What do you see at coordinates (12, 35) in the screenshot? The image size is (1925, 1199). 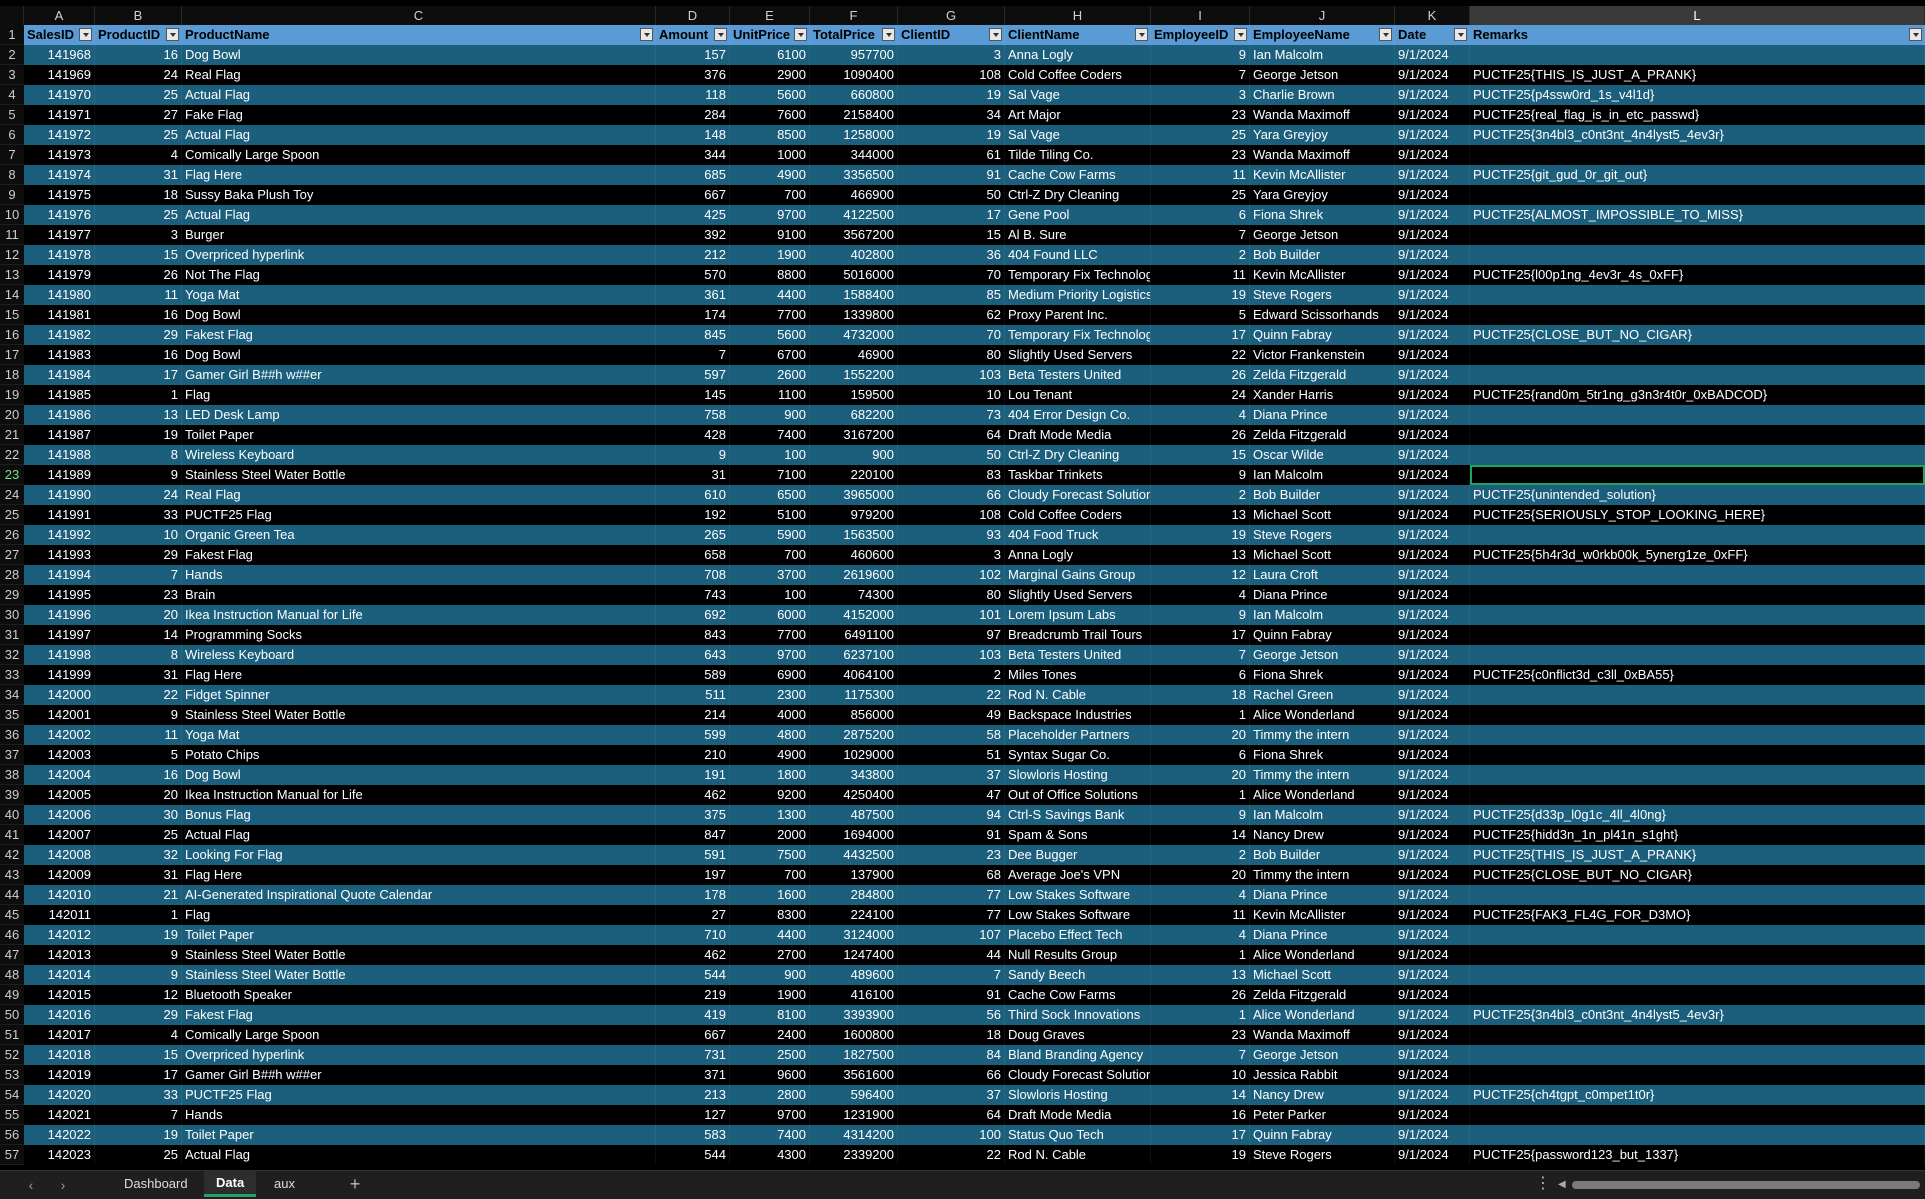 I see `row-number: 1` at bounding box center [12, 35].